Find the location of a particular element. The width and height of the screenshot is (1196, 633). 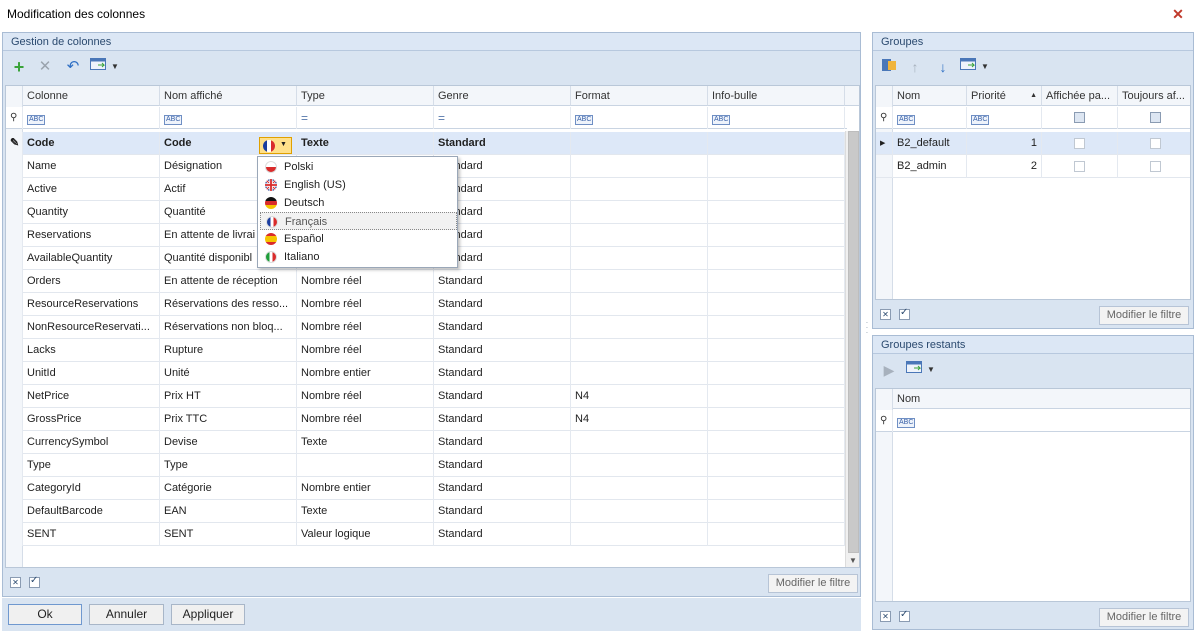

add-to-group-icon: ▶ is located at coordinates (889, 370).